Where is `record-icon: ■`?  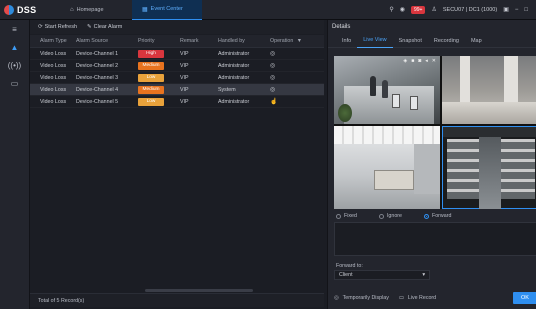
record-icon: ■ is located at coordinates (412, 61).